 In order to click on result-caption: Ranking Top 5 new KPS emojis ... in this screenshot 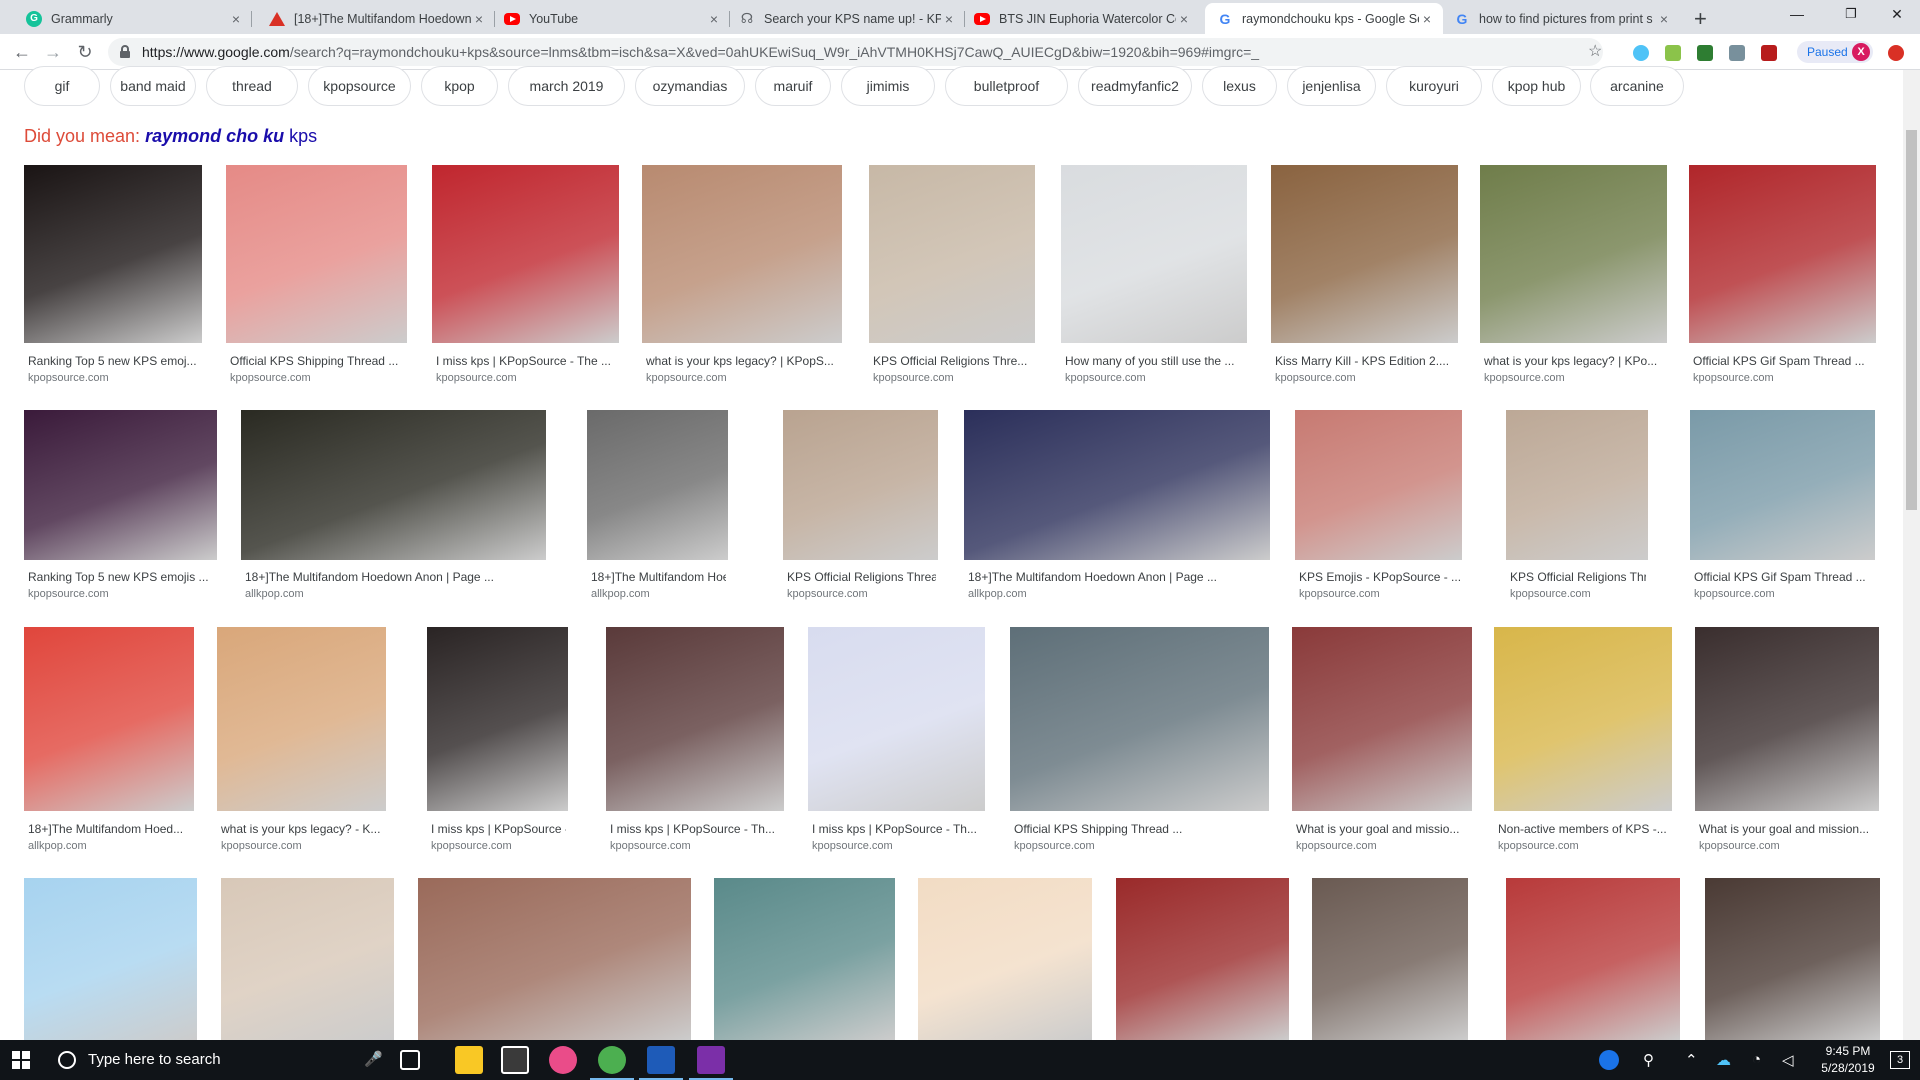, I will do `click(121, 577)`.